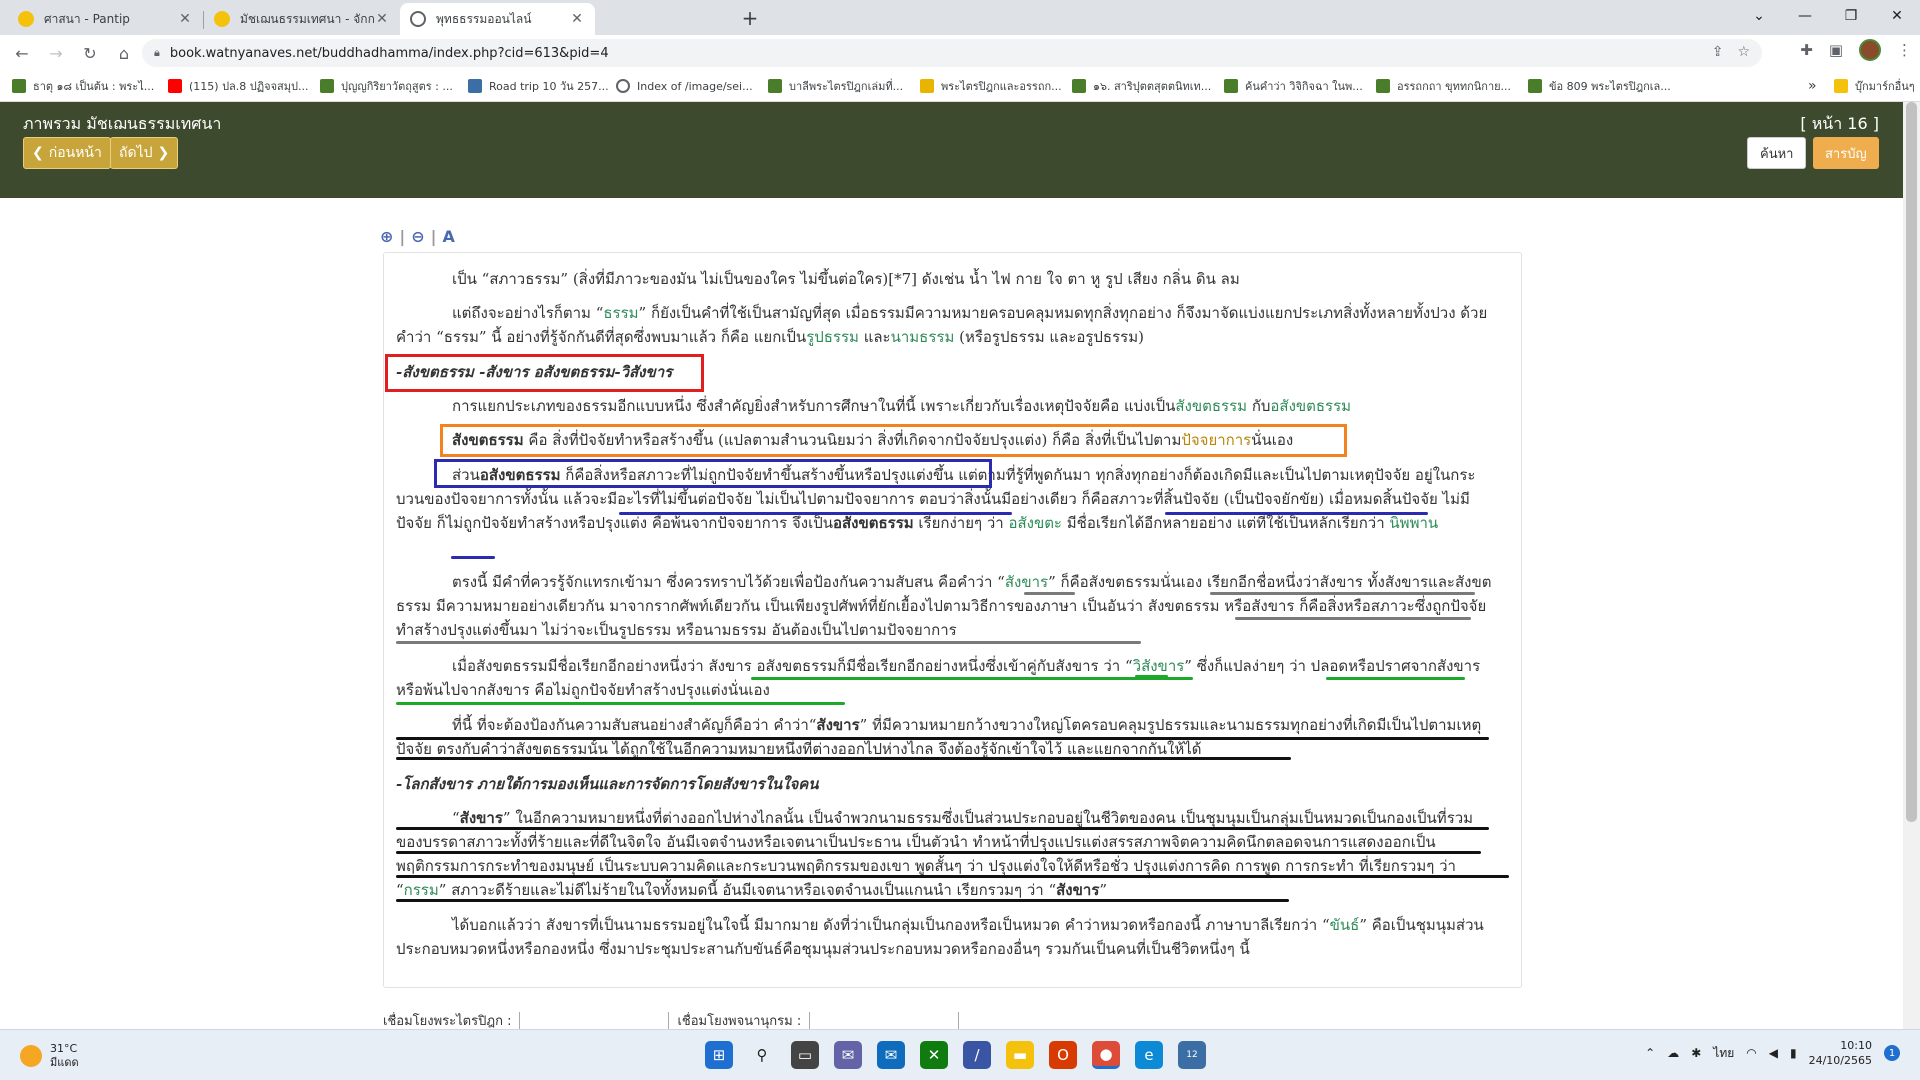  I want to click on windows-start-icon: ⊞, so click(719, 1055).